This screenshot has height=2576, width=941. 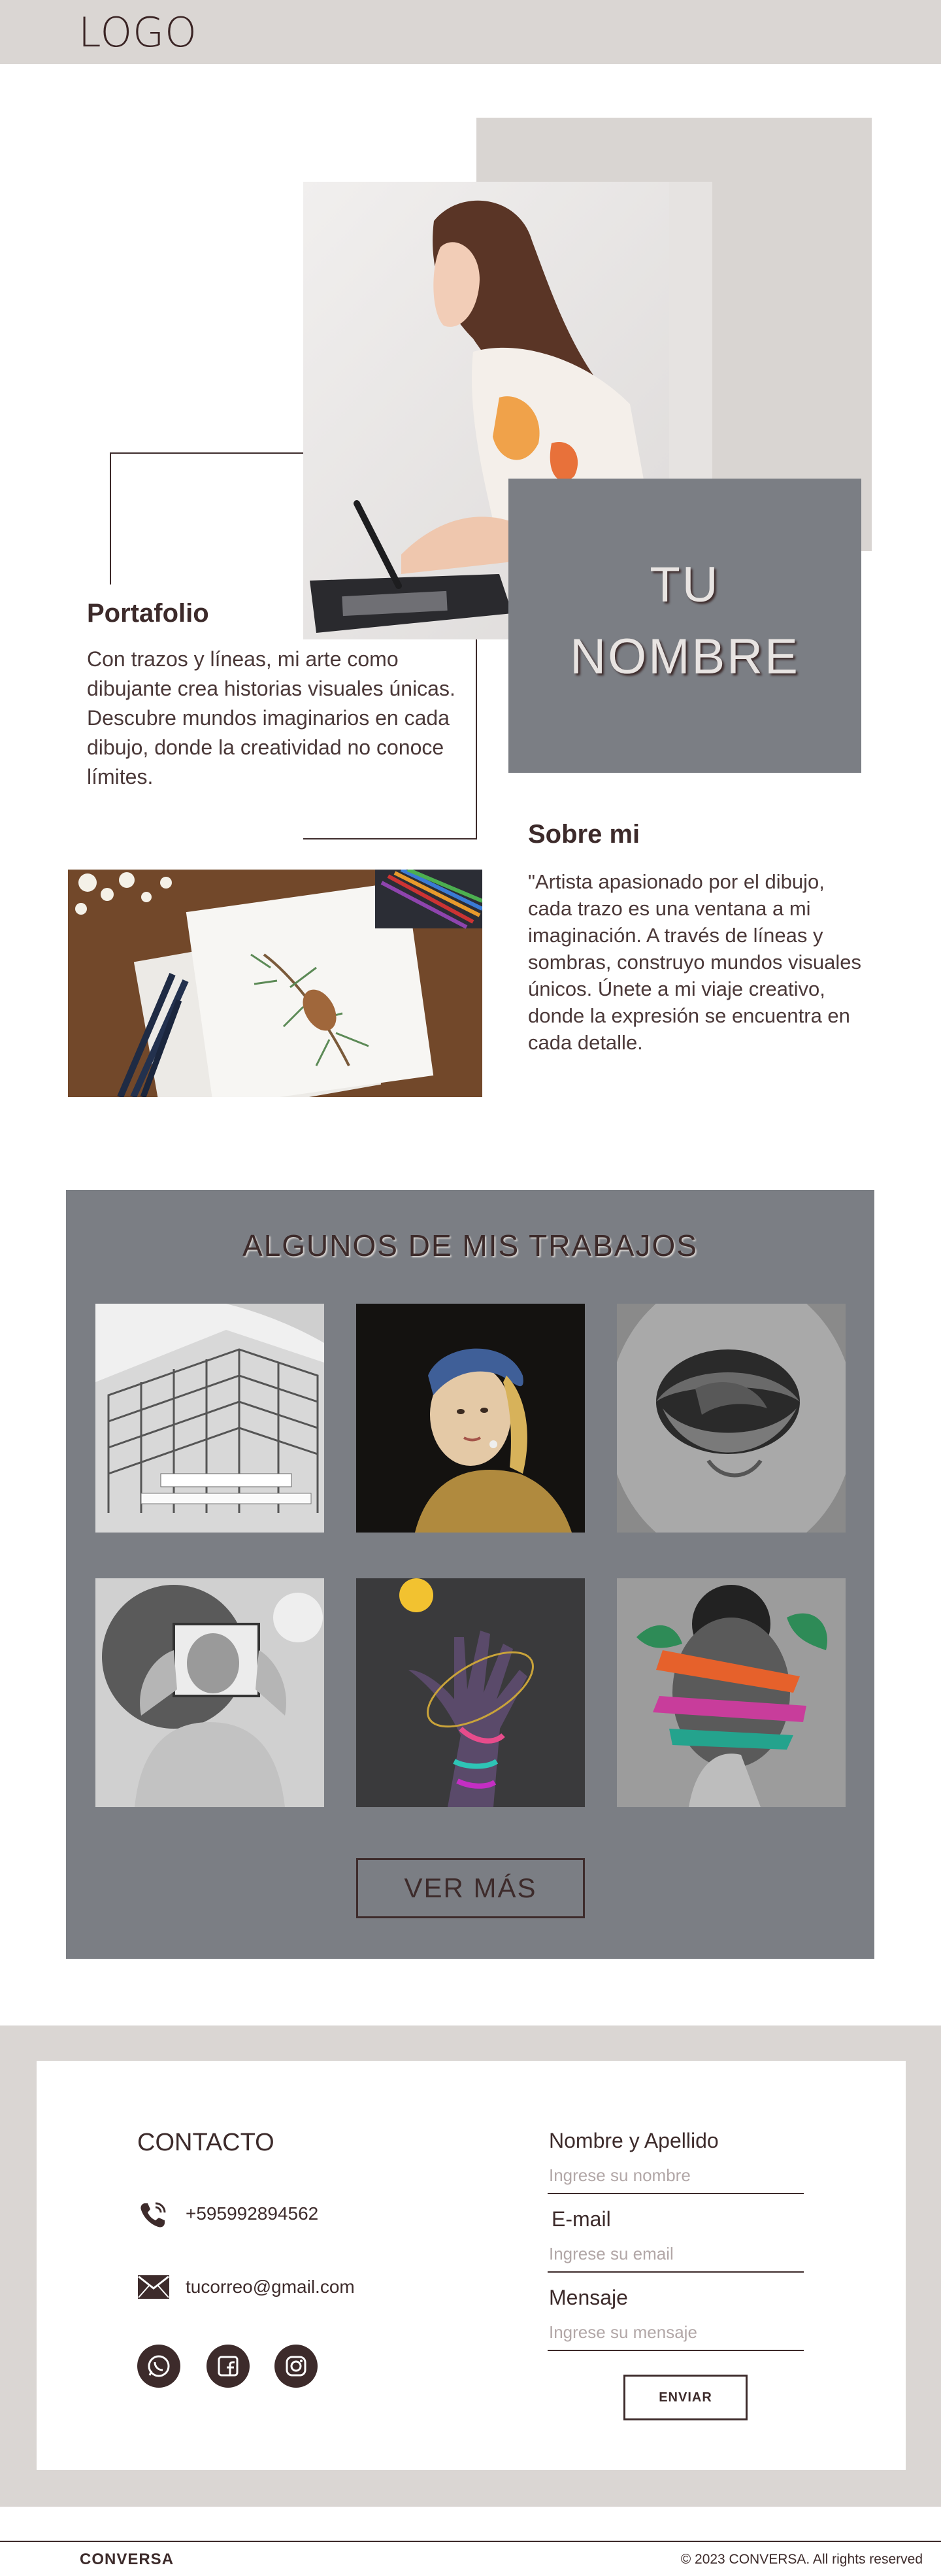 I want to click on whatsapp-button, so click(x=158, y=2366).